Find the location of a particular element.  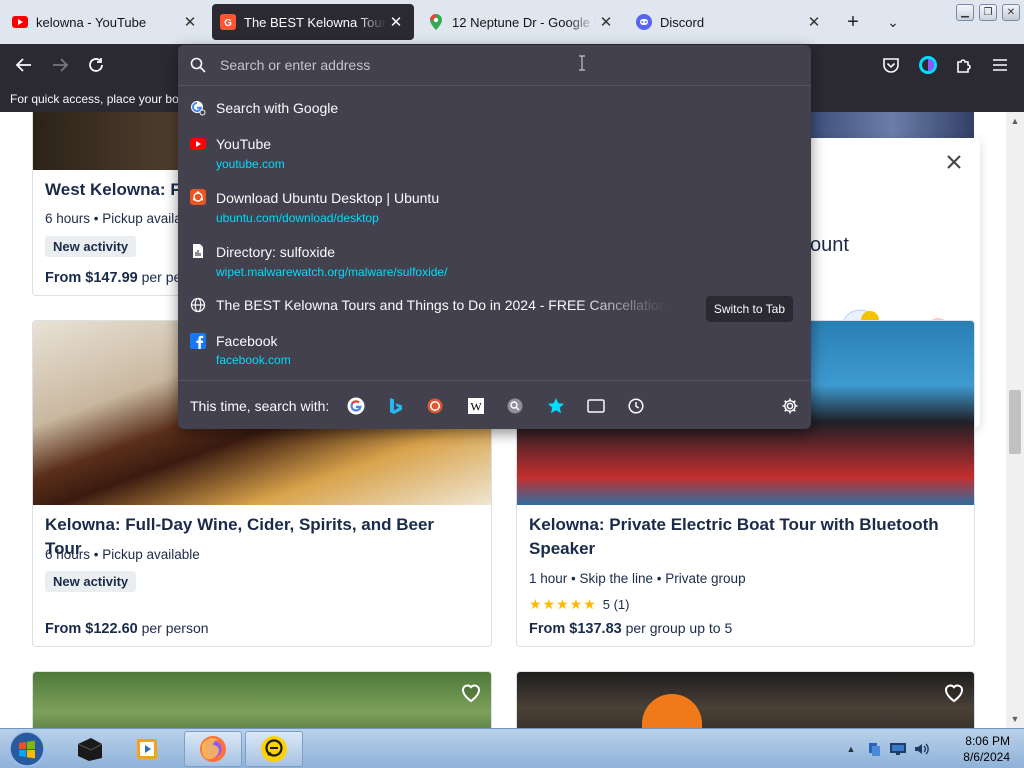

page-scrollbar: ▲ ▼ is located at coordinates (1015, 420).